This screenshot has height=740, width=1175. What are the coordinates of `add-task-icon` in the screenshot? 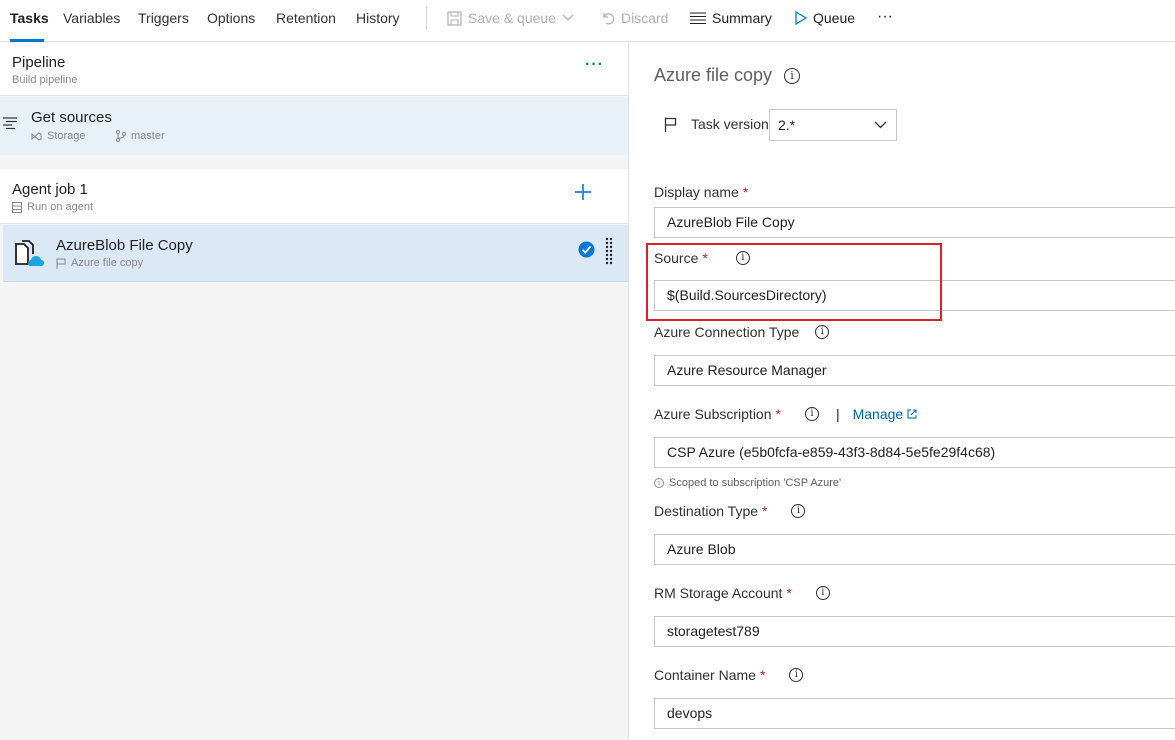 It's located at (583, 192).